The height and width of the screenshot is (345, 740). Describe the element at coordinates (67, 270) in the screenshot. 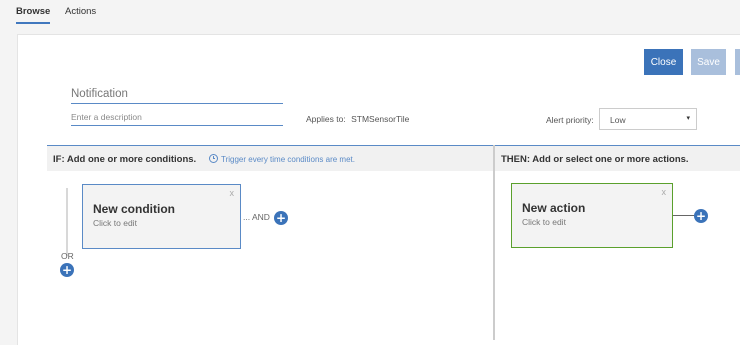

I see `add-or-condition-button: +` at that location.